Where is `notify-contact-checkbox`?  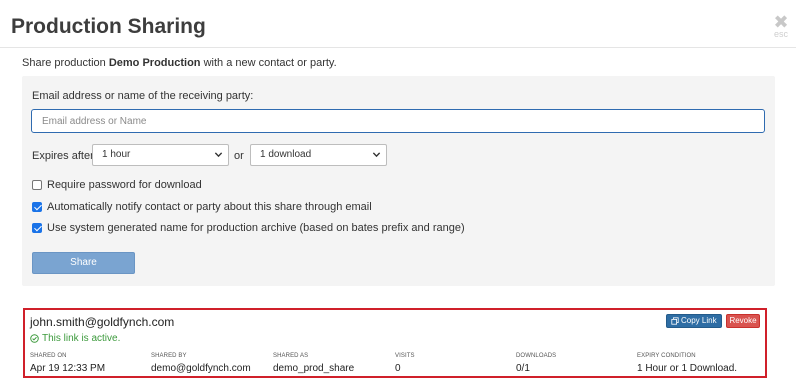 notify-contact-checkbox is located at coordinates (37, 206).